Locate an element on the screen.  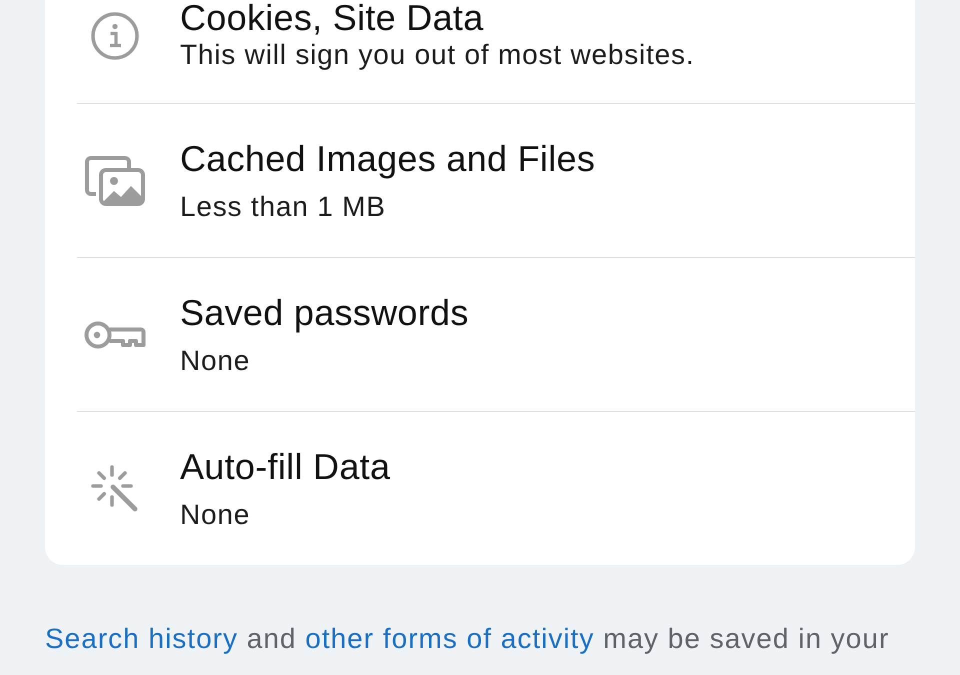
info-icon is located at coordinates (115, 36).